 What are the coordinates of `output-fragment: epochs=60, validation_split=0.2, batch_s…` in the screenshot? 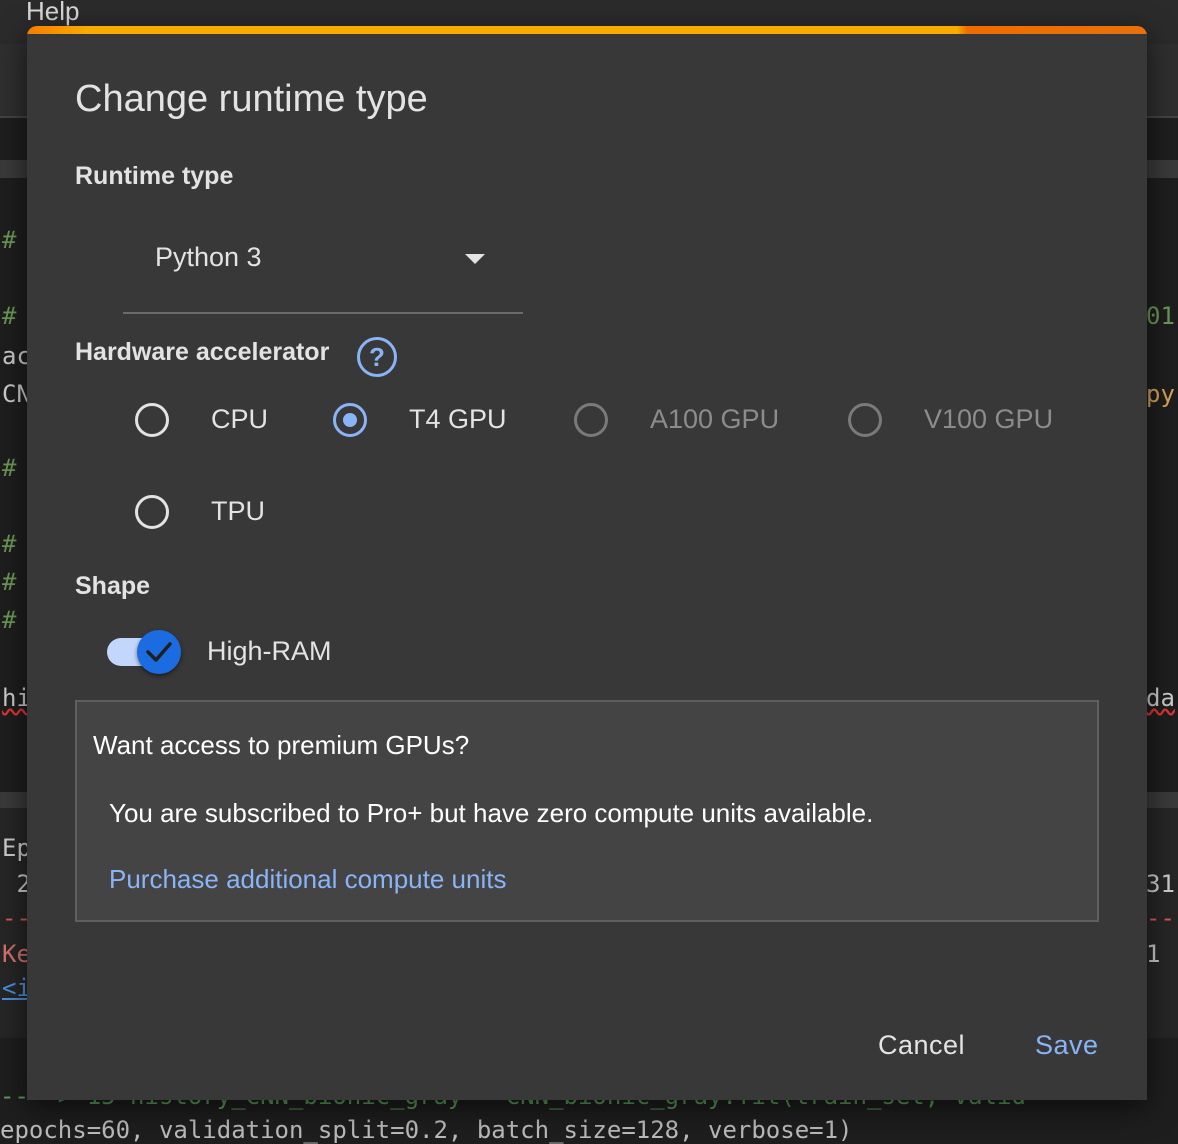 It's located at (426, 1130).